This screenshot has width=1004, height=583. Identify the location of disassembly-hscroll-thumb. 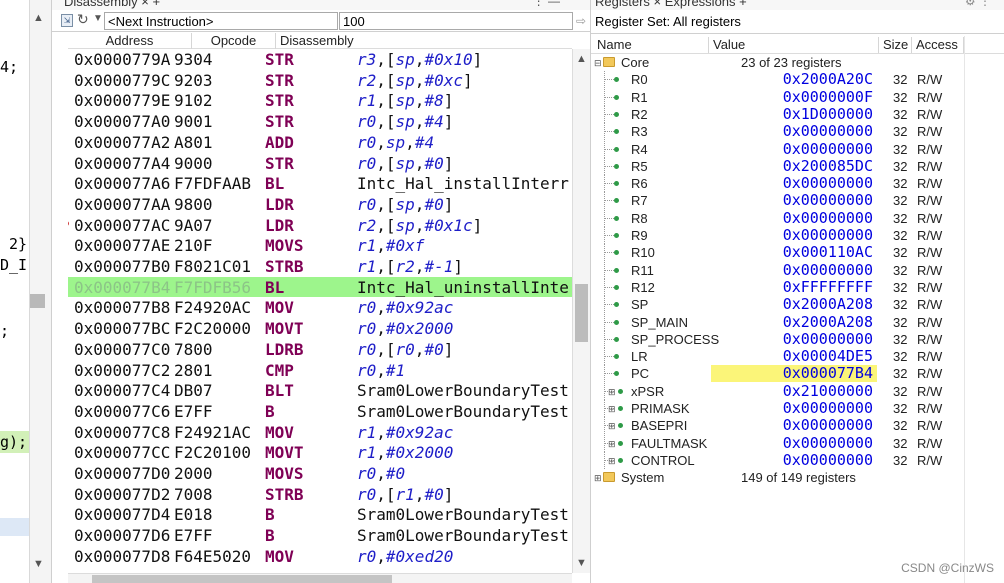
(242, 579).